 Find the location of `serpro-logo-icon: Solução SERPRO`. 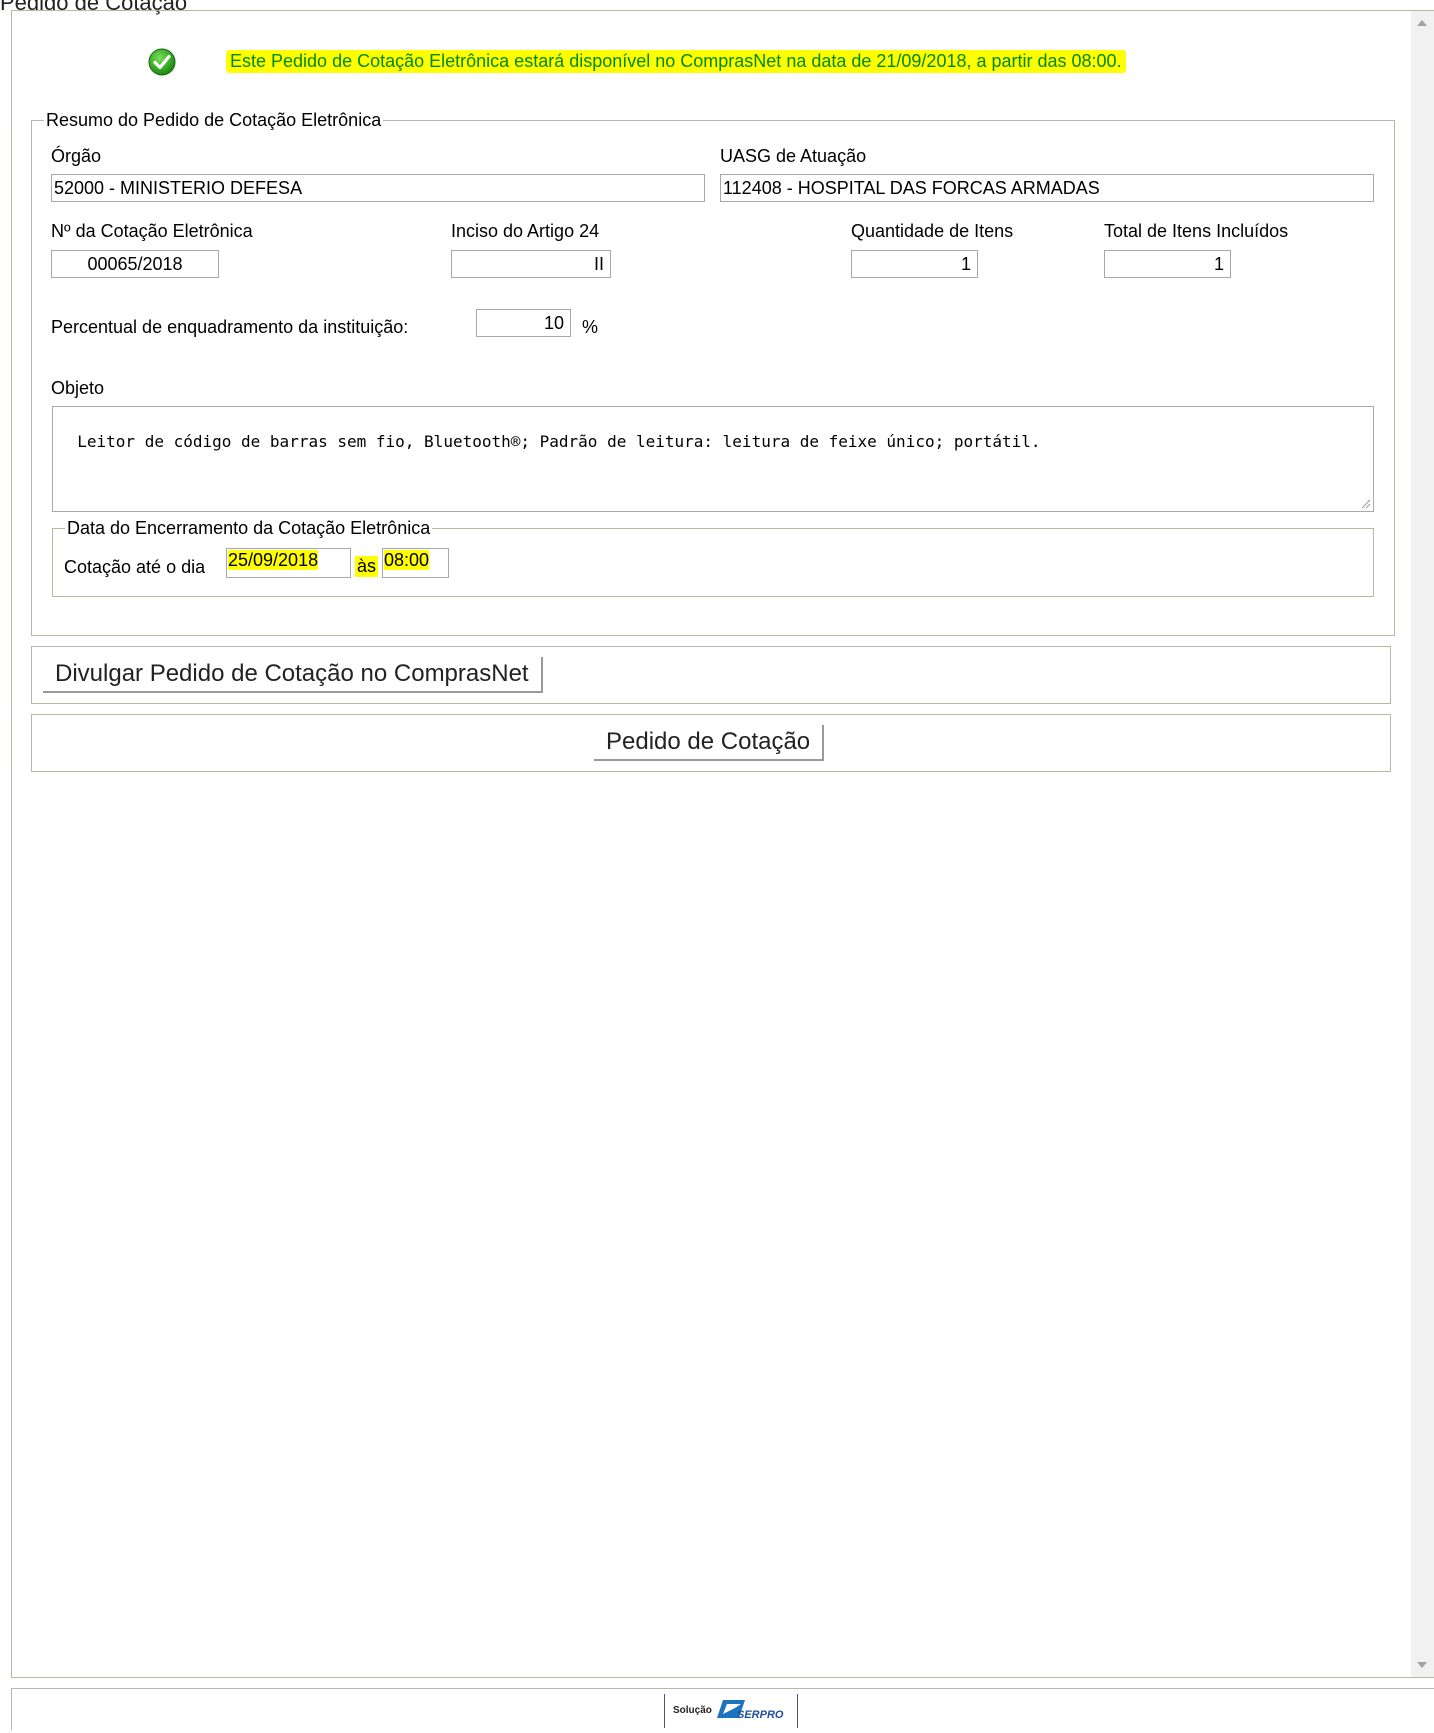

serpro-logo-icon: Solução SERPRO is located at coordinates (728, 1710).